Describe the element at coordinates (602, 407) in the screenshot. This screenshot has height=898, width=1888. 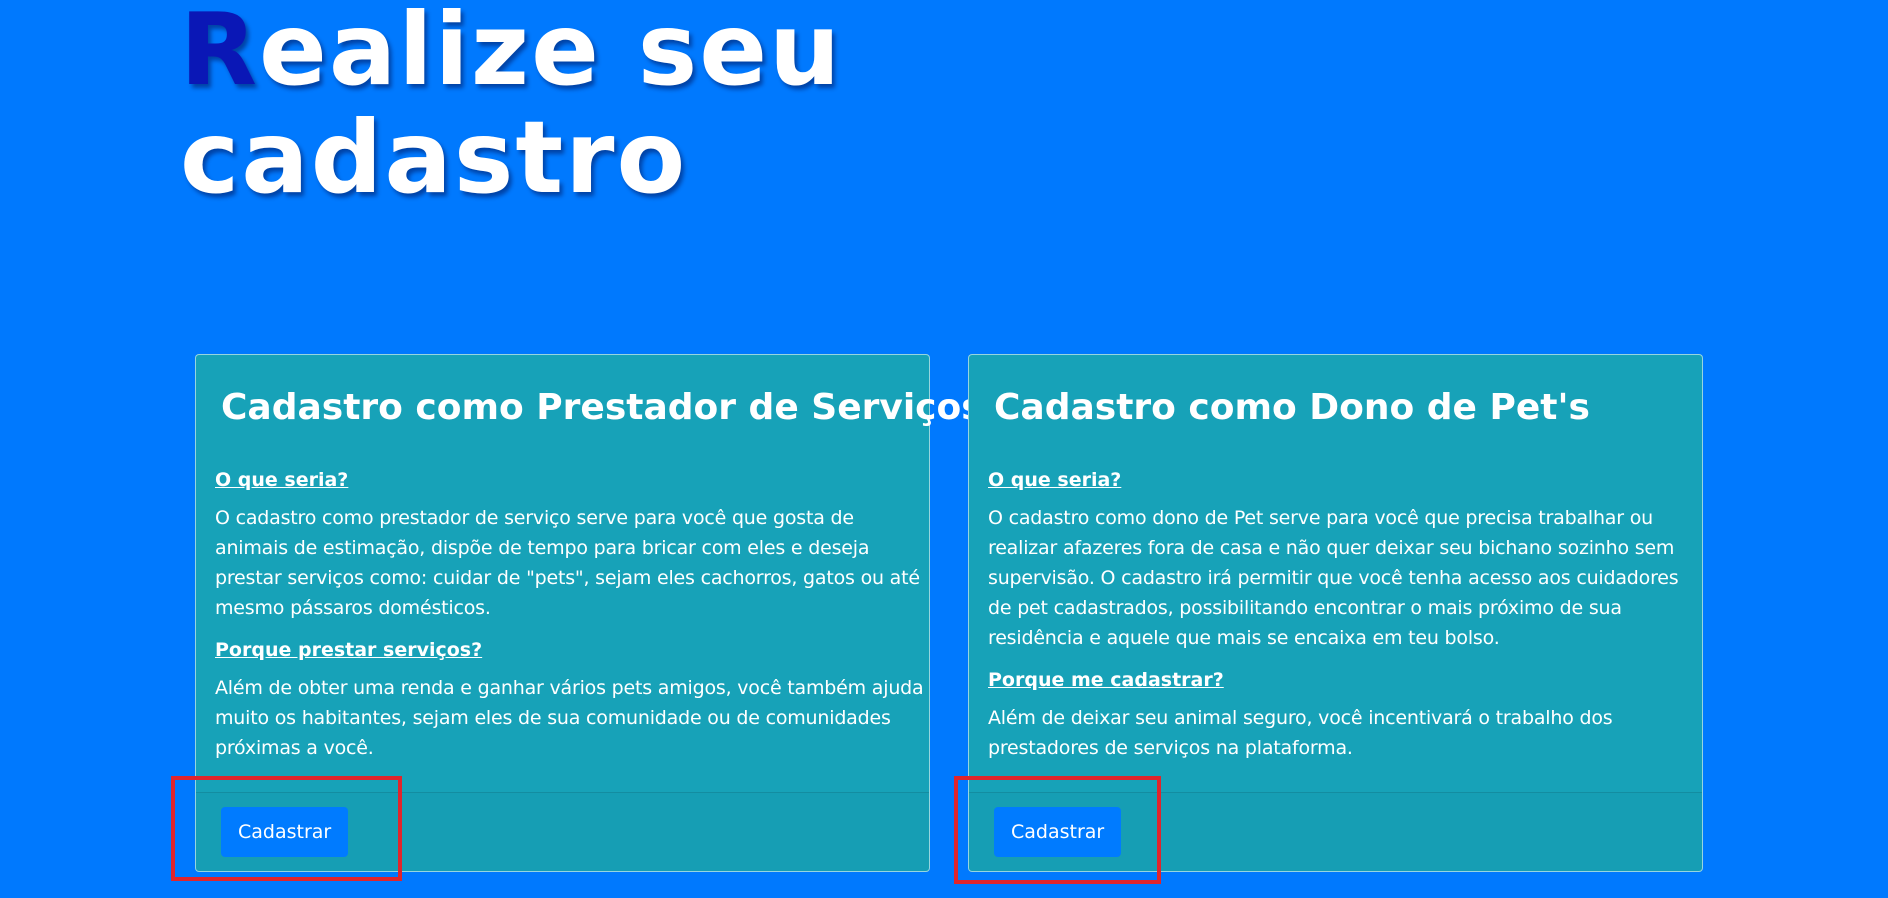
I see `card-title: Cadastro como Prestador de Serviços` at that location.